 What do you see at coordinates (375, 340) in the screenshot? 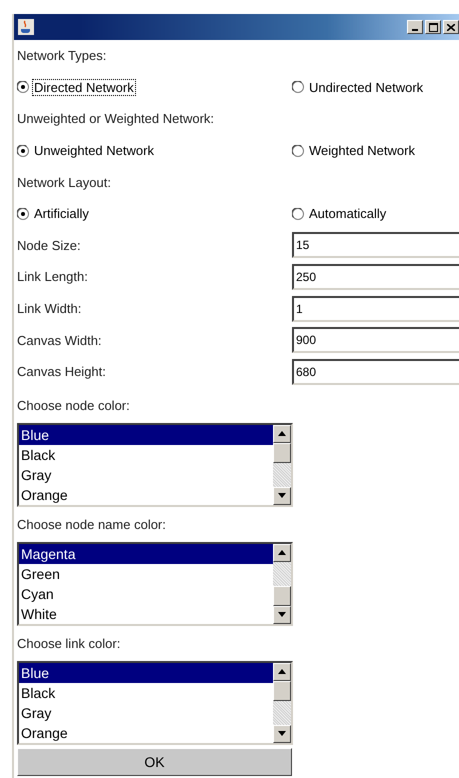
I see `input-field: 900` at bounding box center [375, 340].